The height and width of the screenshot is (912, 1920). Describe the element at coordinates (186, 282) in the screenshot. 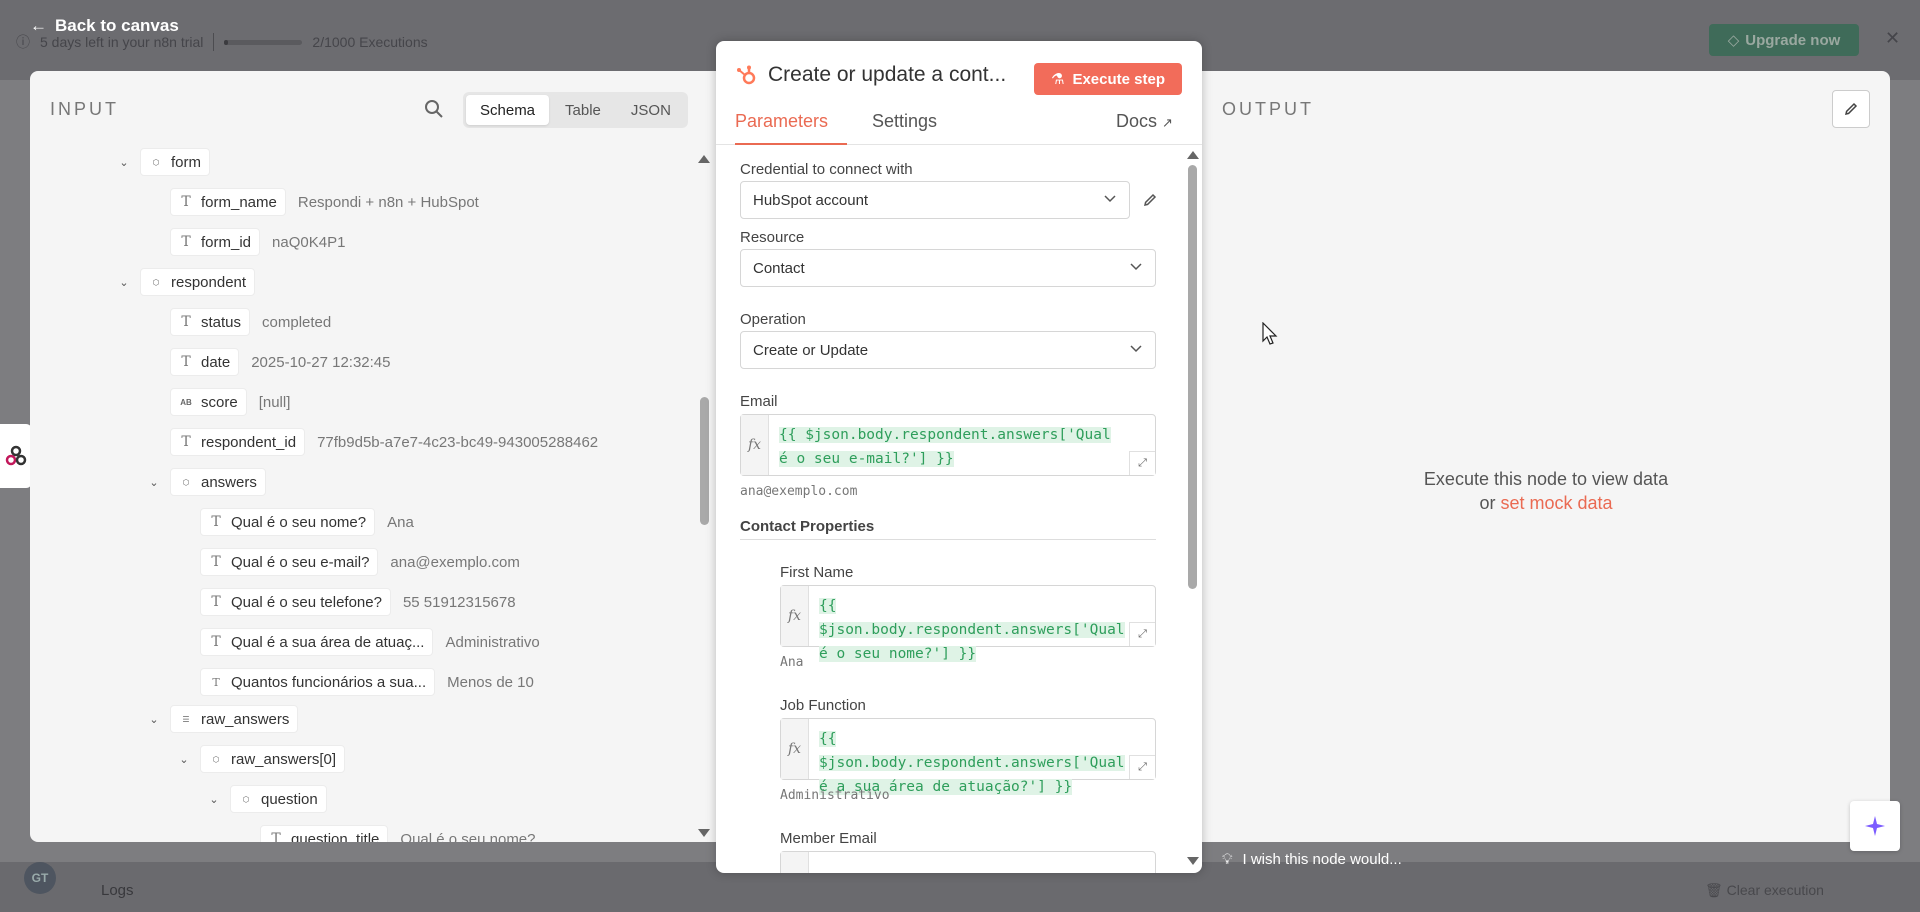

I see `tree-node-respondent: ⌄ ⬡ respondent` at that location.